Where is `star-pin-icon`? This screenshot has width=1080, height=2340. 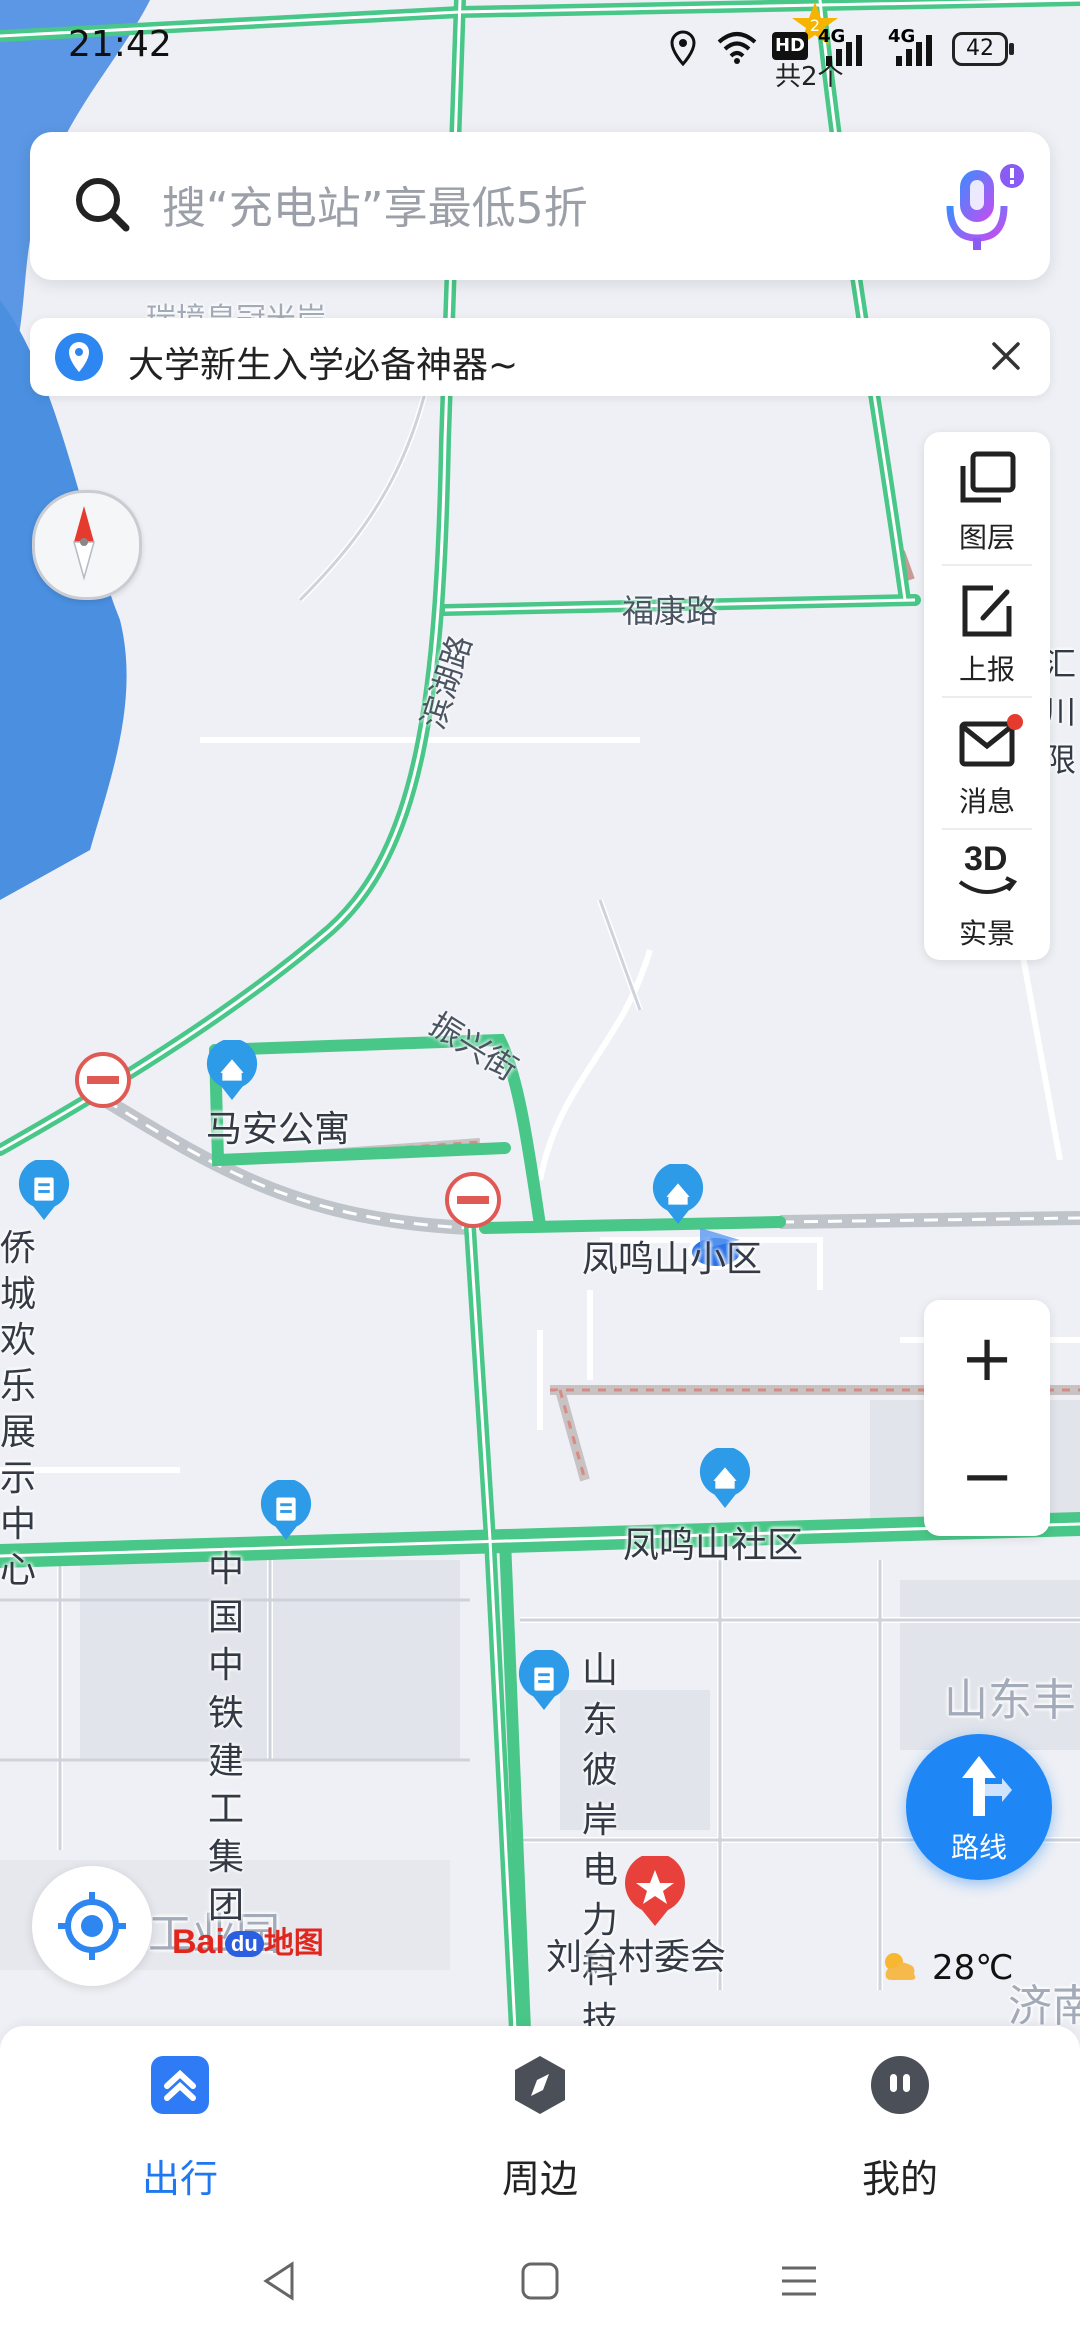
star-pin-icon is located at coordinates (655, 1889).